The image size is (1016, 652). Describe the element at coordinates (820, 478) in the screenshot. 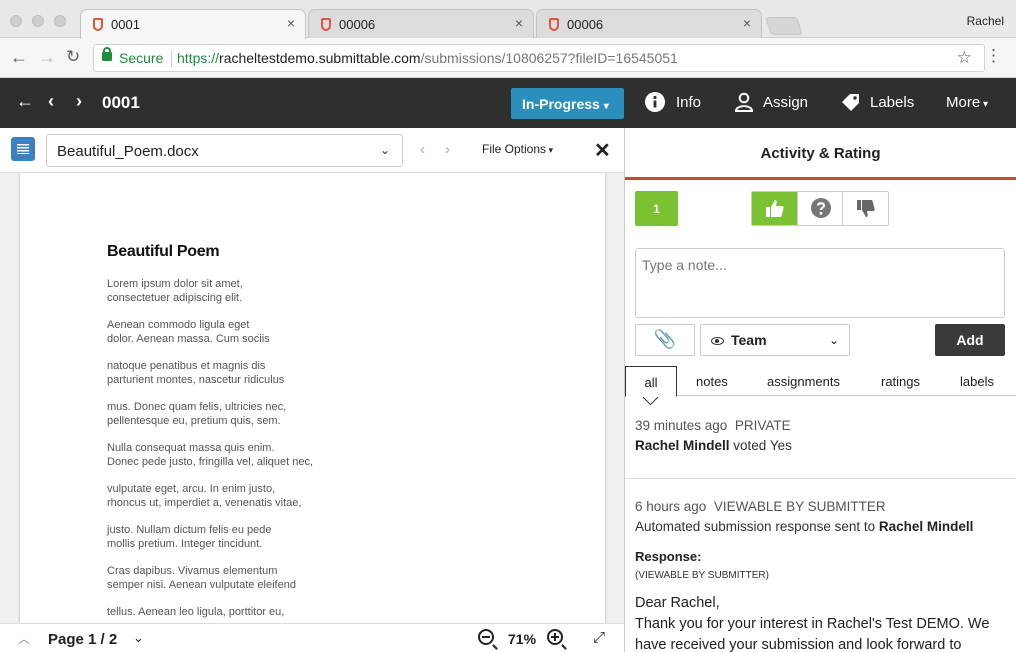

I see `activity-divider` at that location.